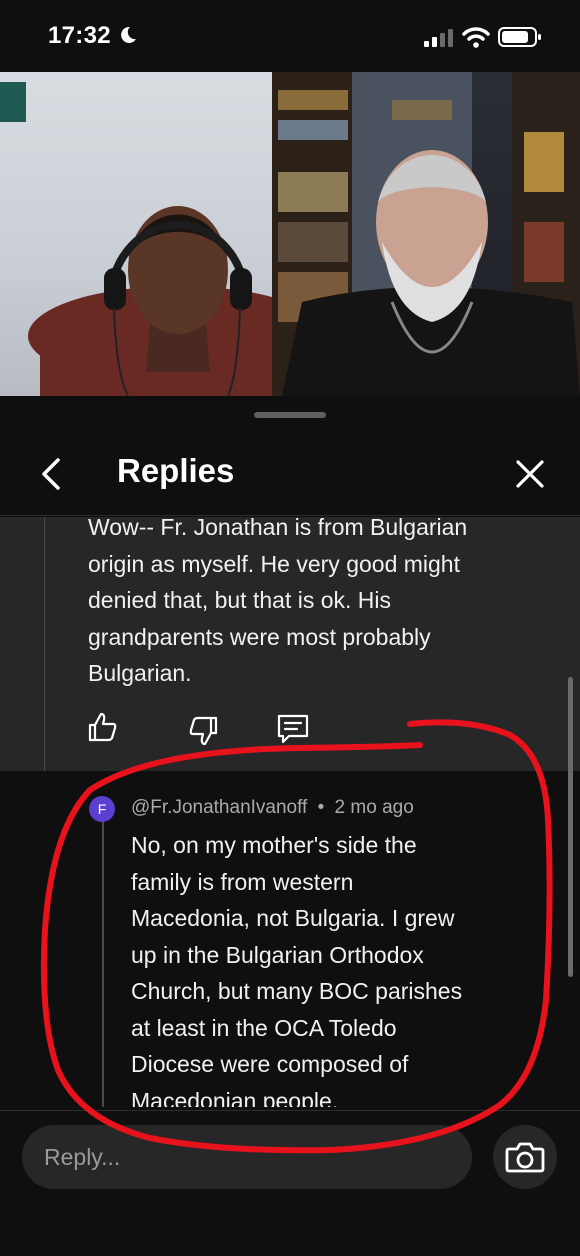 This screenshot has height=1256, width=580. What do you see at coordinates (235, 1097) in the screenshot?
I see `reply-line: Macedonian people.` at bounding box center [235, 1097].